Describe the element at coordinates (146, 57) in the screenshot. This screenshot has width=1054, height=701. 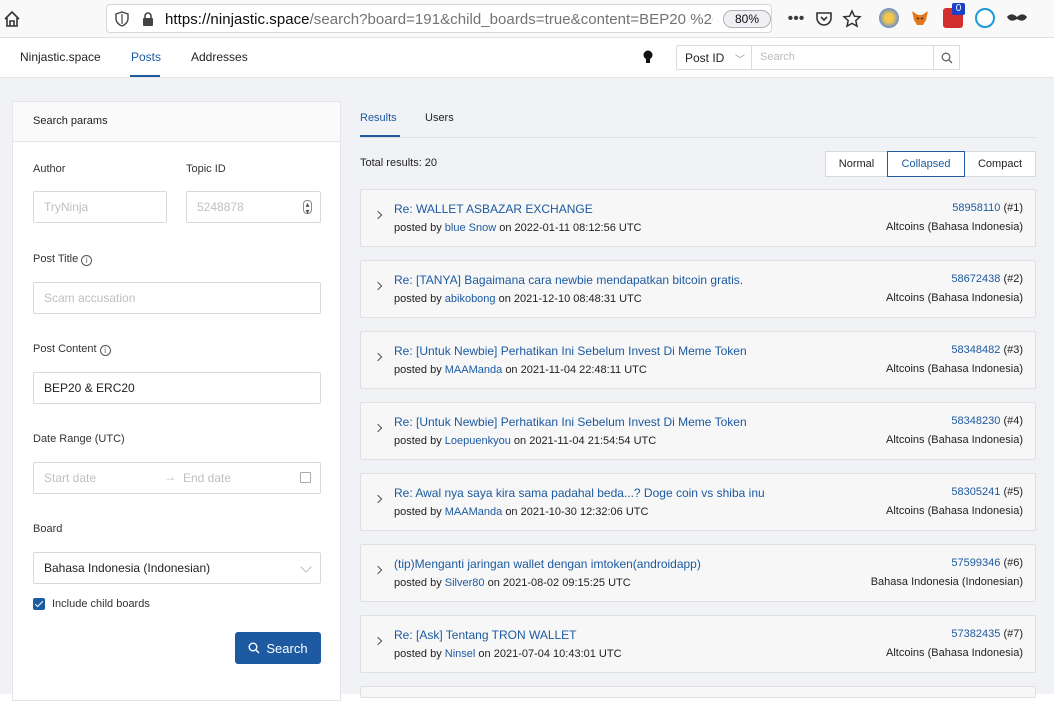
I see `nav-posts: Posts` at that location.